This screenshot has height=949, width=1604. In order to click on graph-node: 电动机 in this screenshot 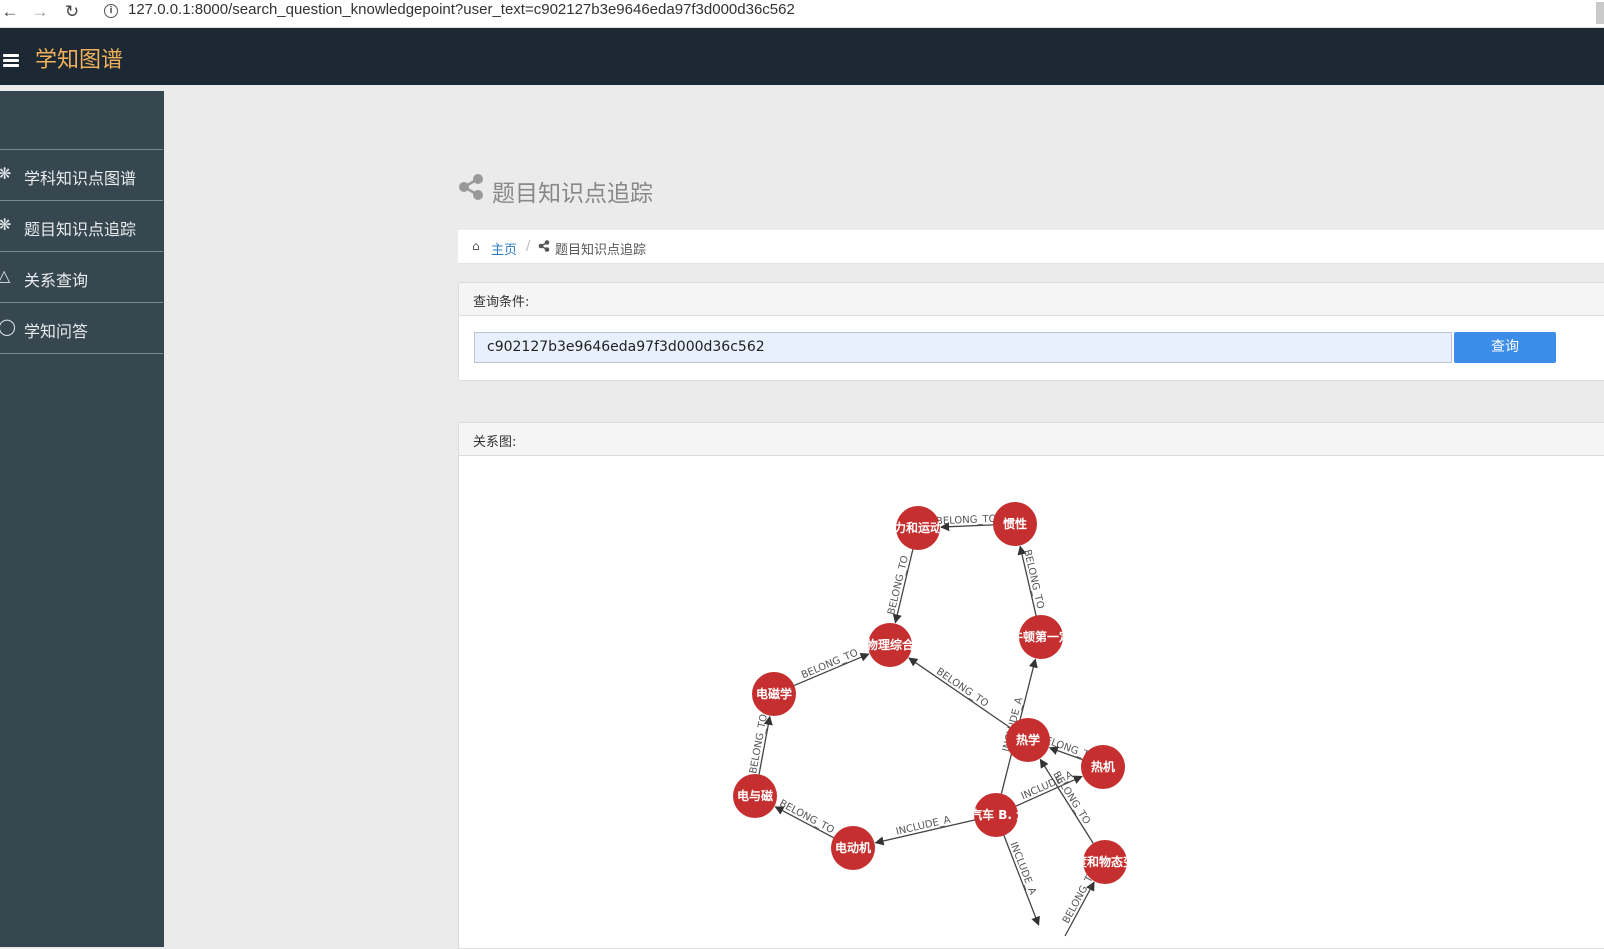, I will do `click(853, 848)`.